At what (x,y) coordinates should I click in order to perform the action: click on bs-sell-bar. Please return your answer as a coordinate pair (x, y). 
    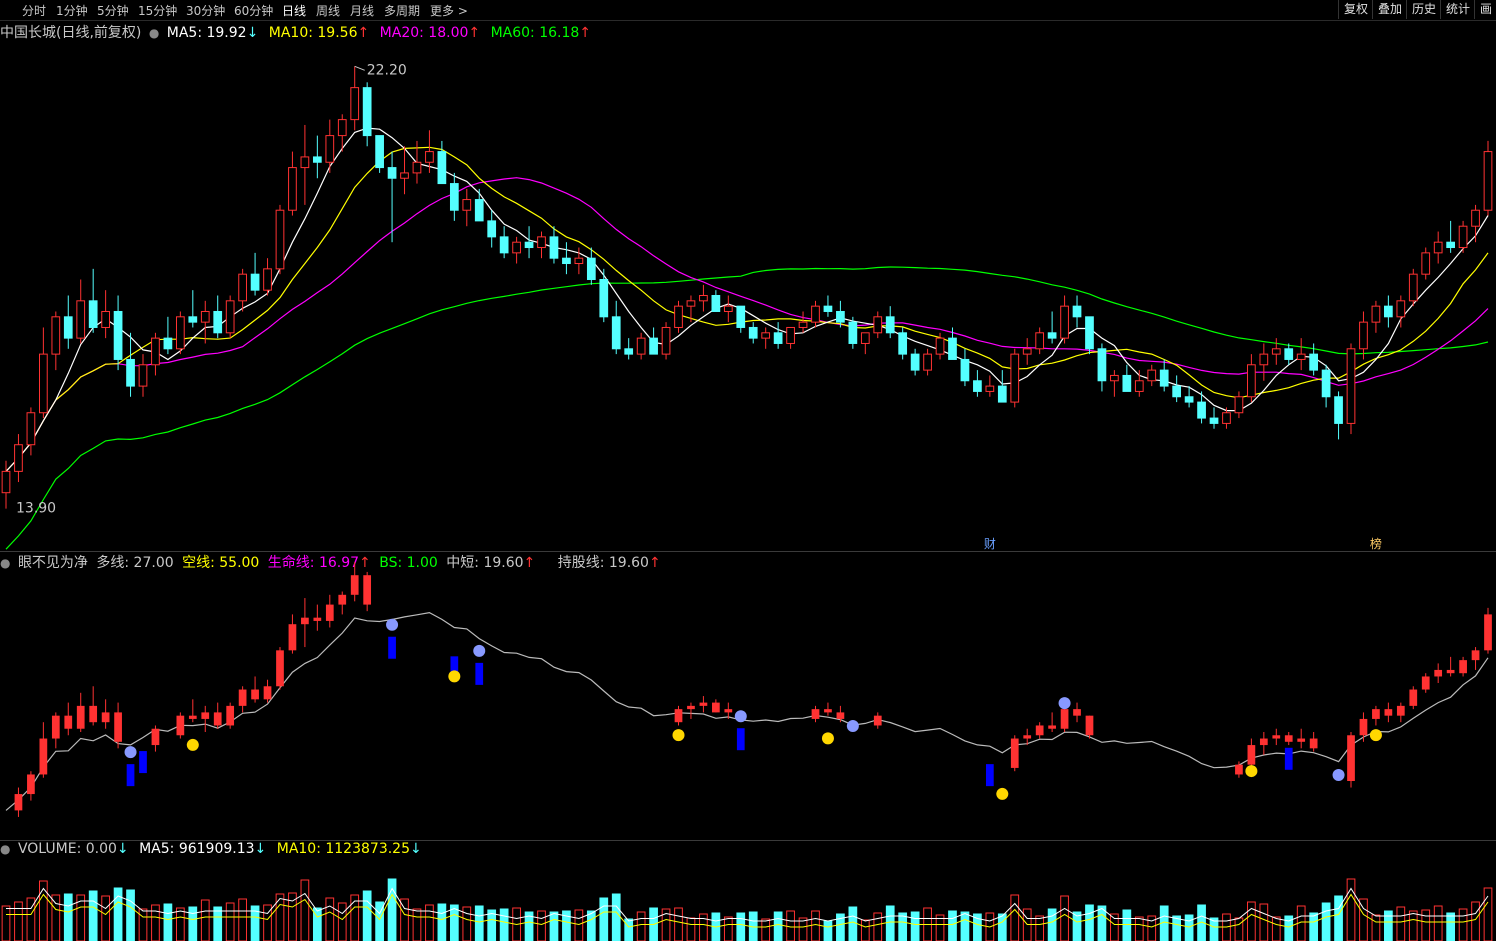
    Looking at the image, I should click on (1288, 758).